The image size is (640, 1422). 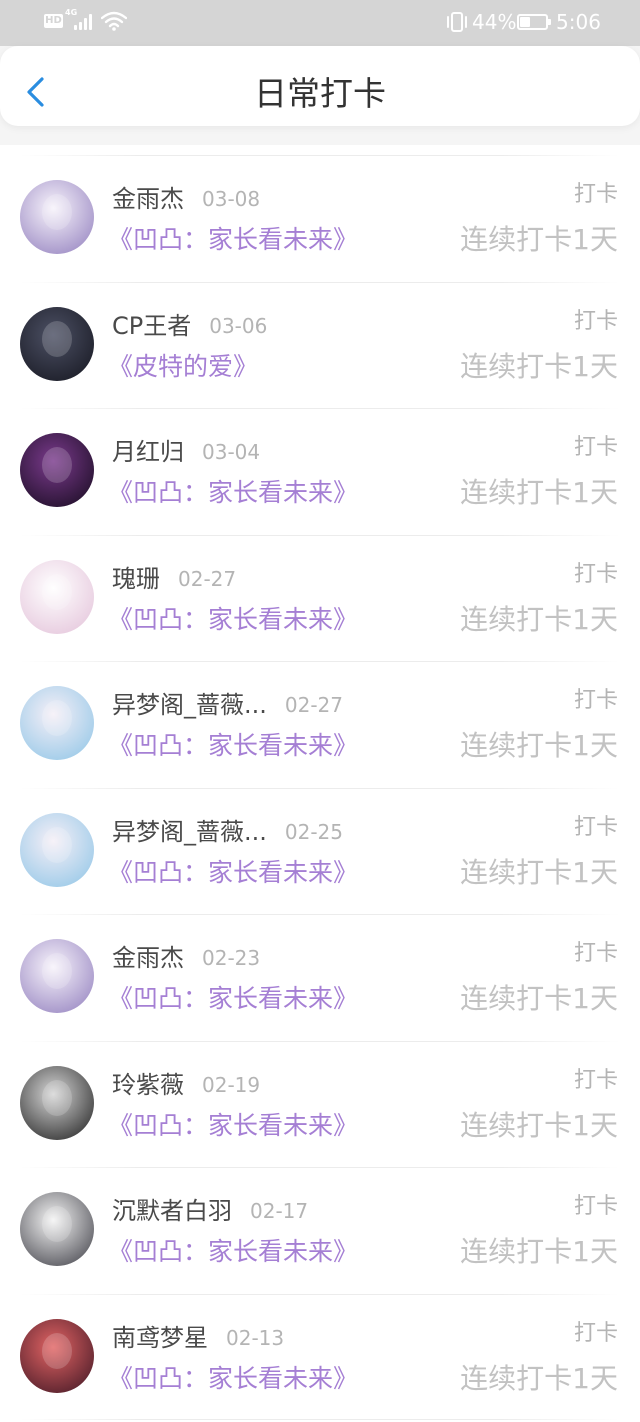 What do you see at coordinates (160, 1338) in the screenshot?
I see `user-name: 南鸢梦星` at bounding box center [160, 1338].